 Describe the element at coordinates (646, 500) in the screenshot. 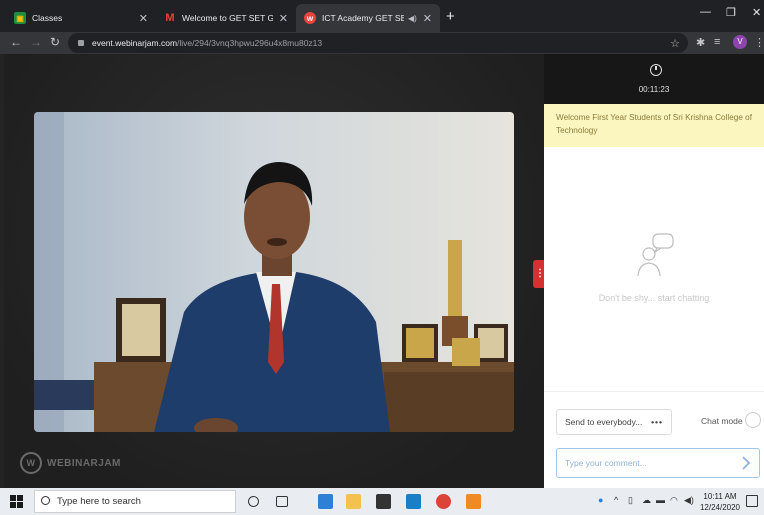

I see `cloud-icon: ☁` at that location.